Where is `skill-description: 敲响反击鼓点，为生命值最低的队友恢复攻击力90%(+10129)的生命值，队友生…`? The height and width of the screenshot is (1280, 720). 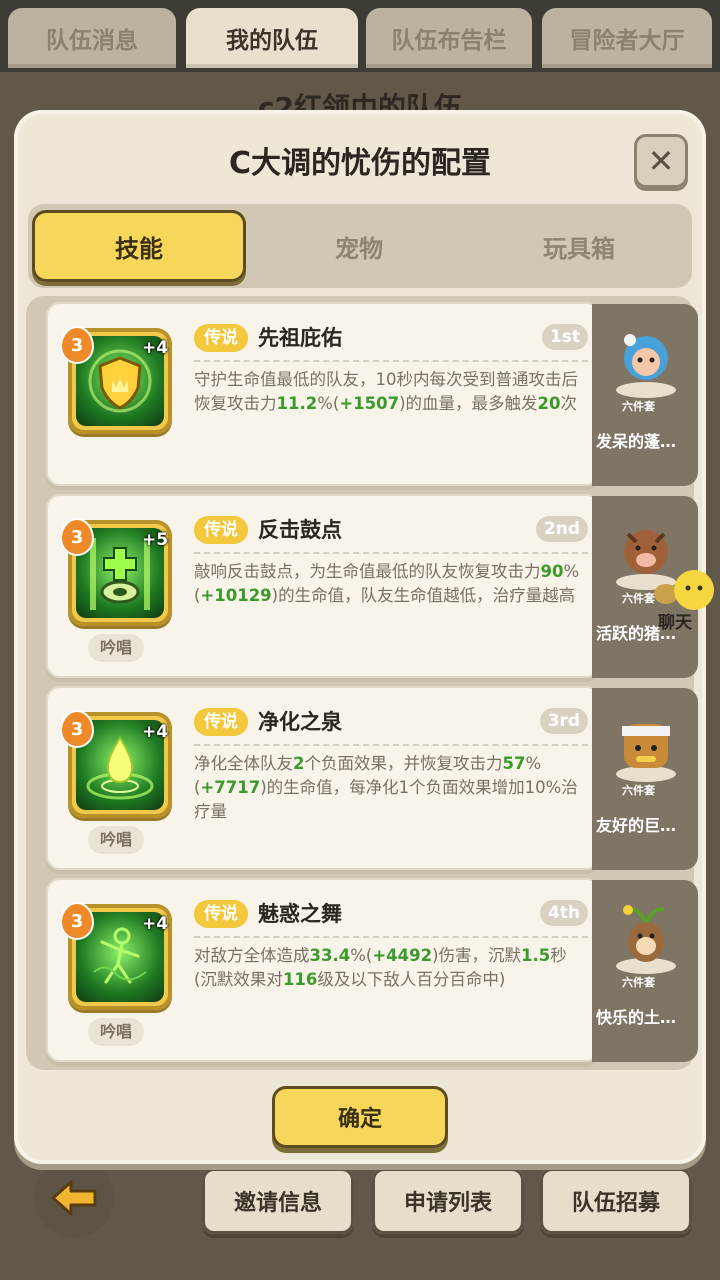 skill-description: 敲响反击鼓点，为生命值最低的队友恢复攻击力90%(+10129)的生命值，队友生… is located at coordinates (387, 583).